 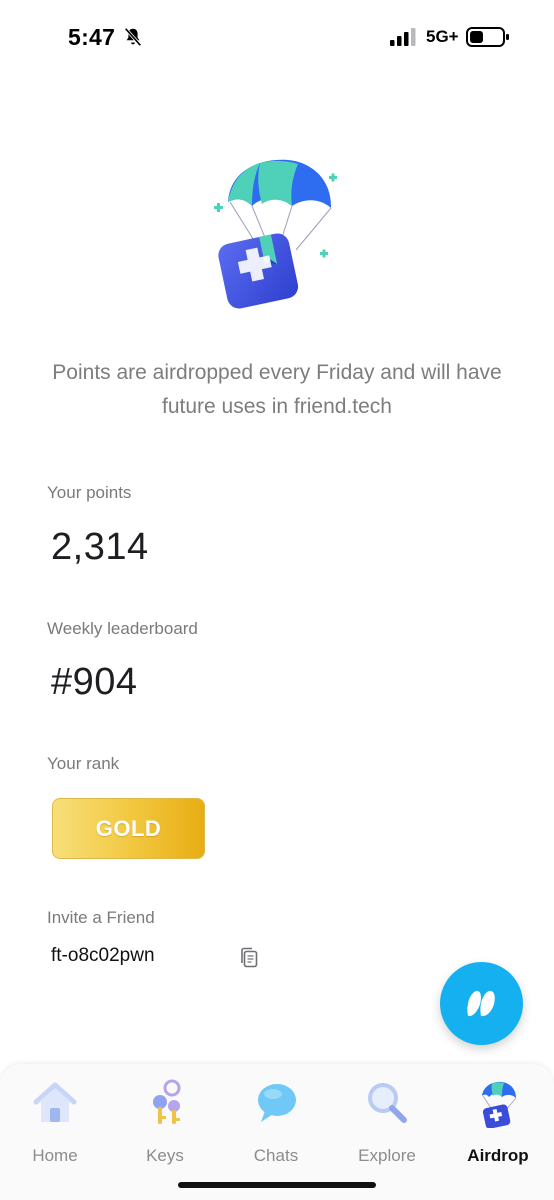 I want to click on tab-explore-label: Explore, so click(x=387, y=1155).